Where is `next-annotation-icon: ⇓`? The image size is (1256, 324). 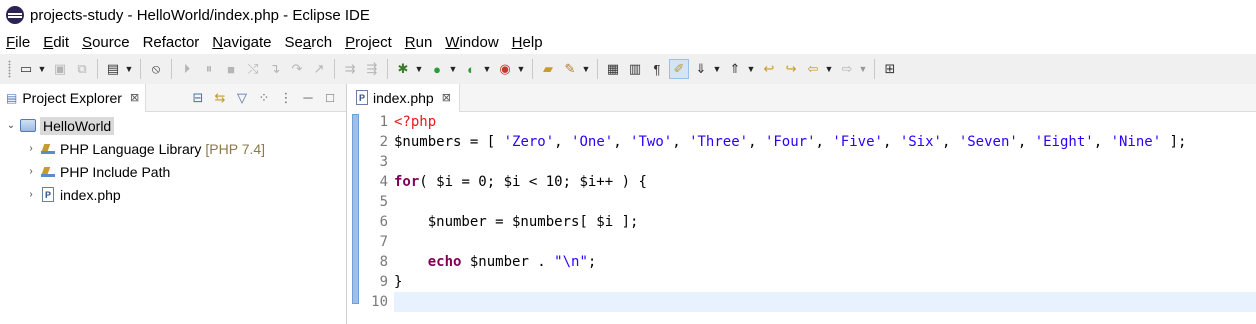 next-annotation-icon: ⇓ is located at coordinates (701, 69).